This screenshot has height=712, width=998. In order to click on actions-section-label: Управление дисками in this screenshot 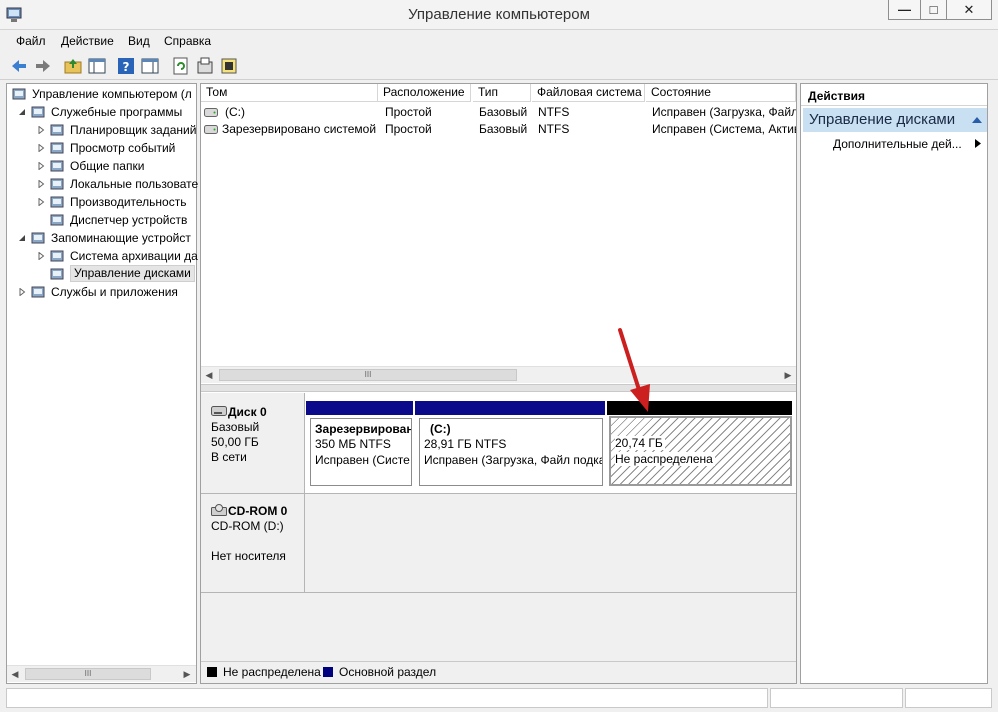, I will do `click(882, 119)`.